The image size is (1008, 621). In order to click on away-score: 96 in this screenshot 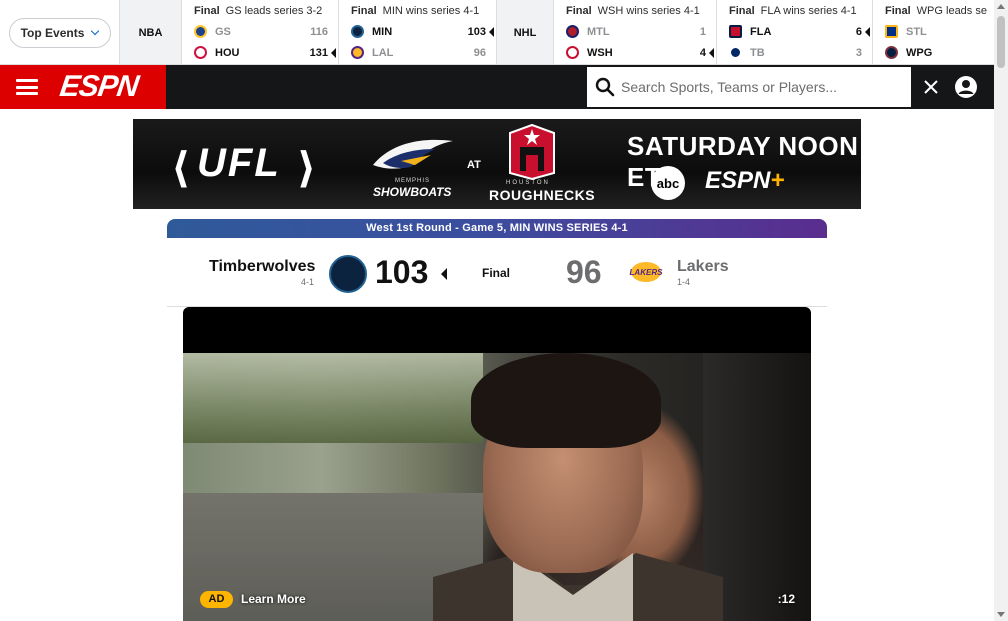, I will do `click(584, 272)`.